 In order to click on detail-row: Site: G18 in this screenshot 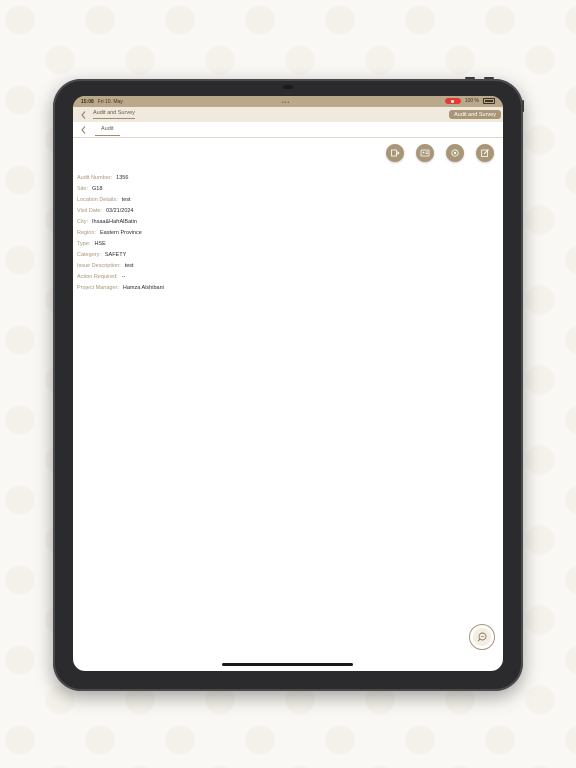, I will do `click(120, 188)`.